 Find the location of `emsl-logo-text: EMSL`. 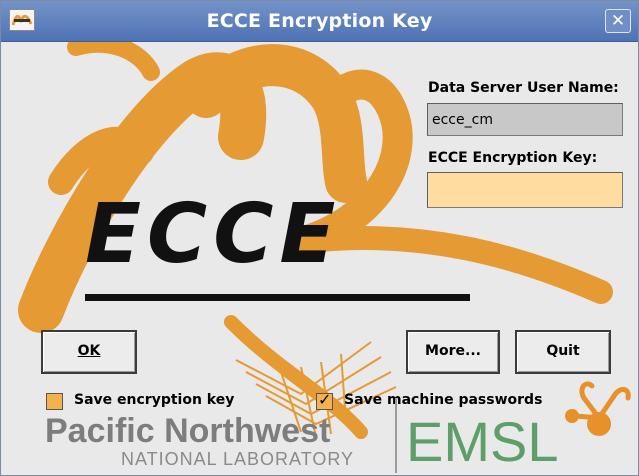

emsl-logo-text: EMSL is located at coordinates (482, 441).